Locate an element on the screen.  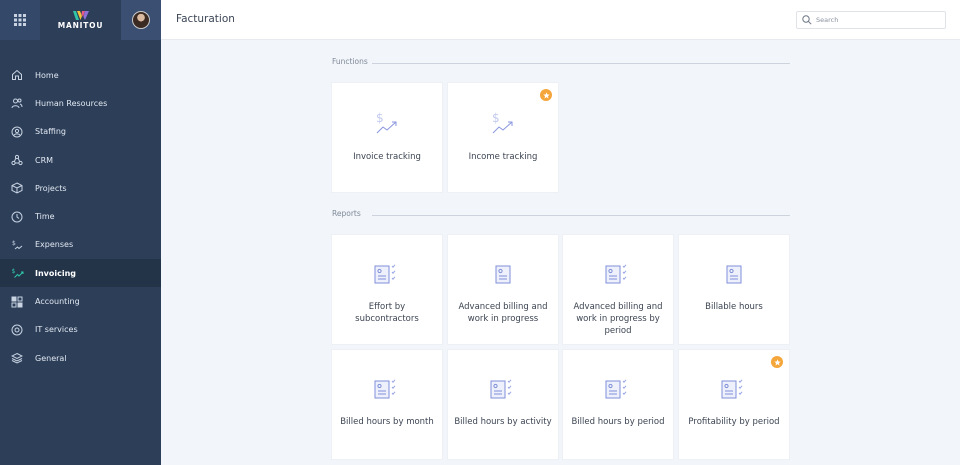
card-label: Billed hours by month is located at coordinates (387, 422).